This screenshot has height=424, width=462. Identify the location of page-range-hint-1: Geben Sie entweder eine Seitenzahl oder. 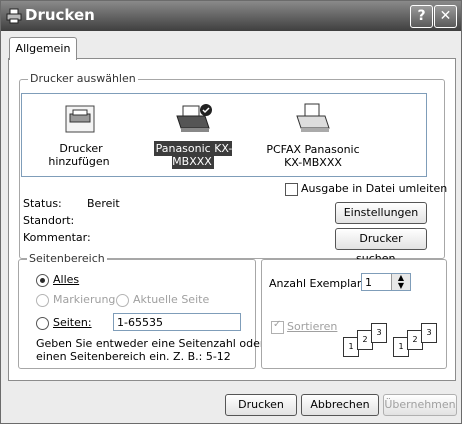
(150, 343).